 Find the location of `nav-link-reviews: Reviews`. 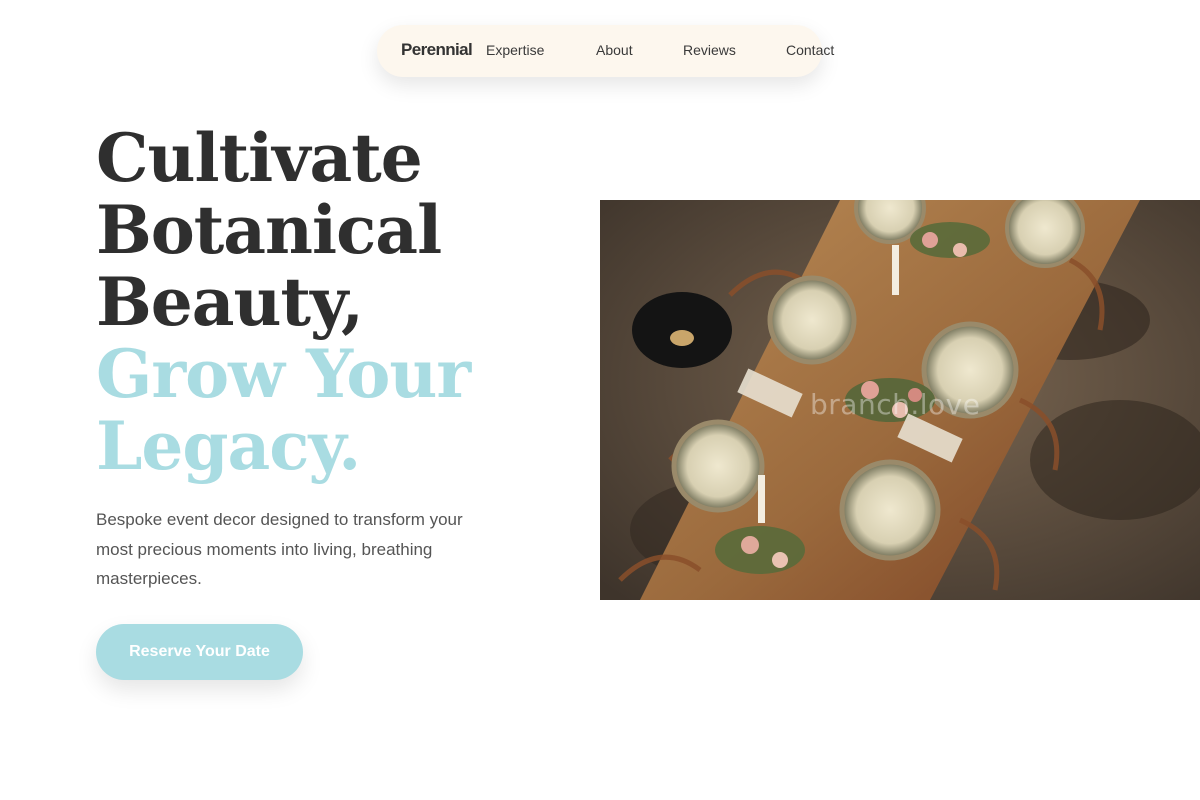

nav-link-reviews: Reviews is located at coordinates (709, 50).